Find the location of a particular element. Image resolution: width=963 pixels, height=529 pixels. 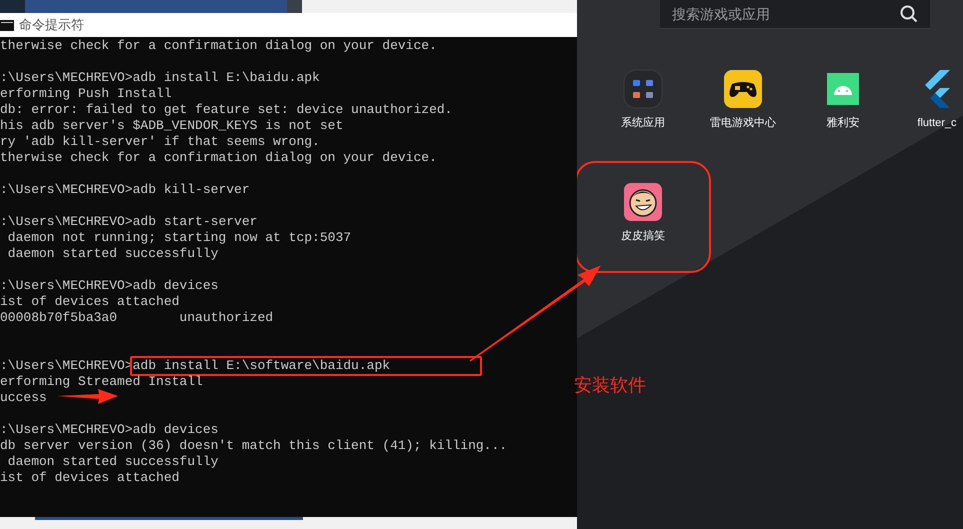

search-input: 搜索游戏或应用 is located at coordinates (786, 14).